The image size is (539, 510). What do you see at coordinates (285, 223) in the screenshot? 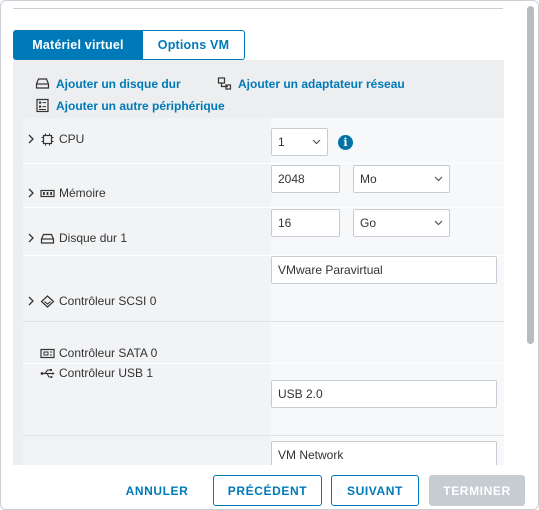
I see `hard-disk-size-value: 16` at bounding box center [285, 223].